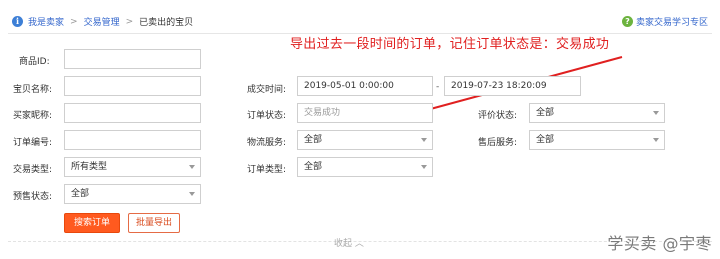 The width and height of the screenshot is (720, 259). What do you see at coordinates (132, 194) in the screenshot?
I see `presale-status-select: 全部` at bounding box center [132, 194].